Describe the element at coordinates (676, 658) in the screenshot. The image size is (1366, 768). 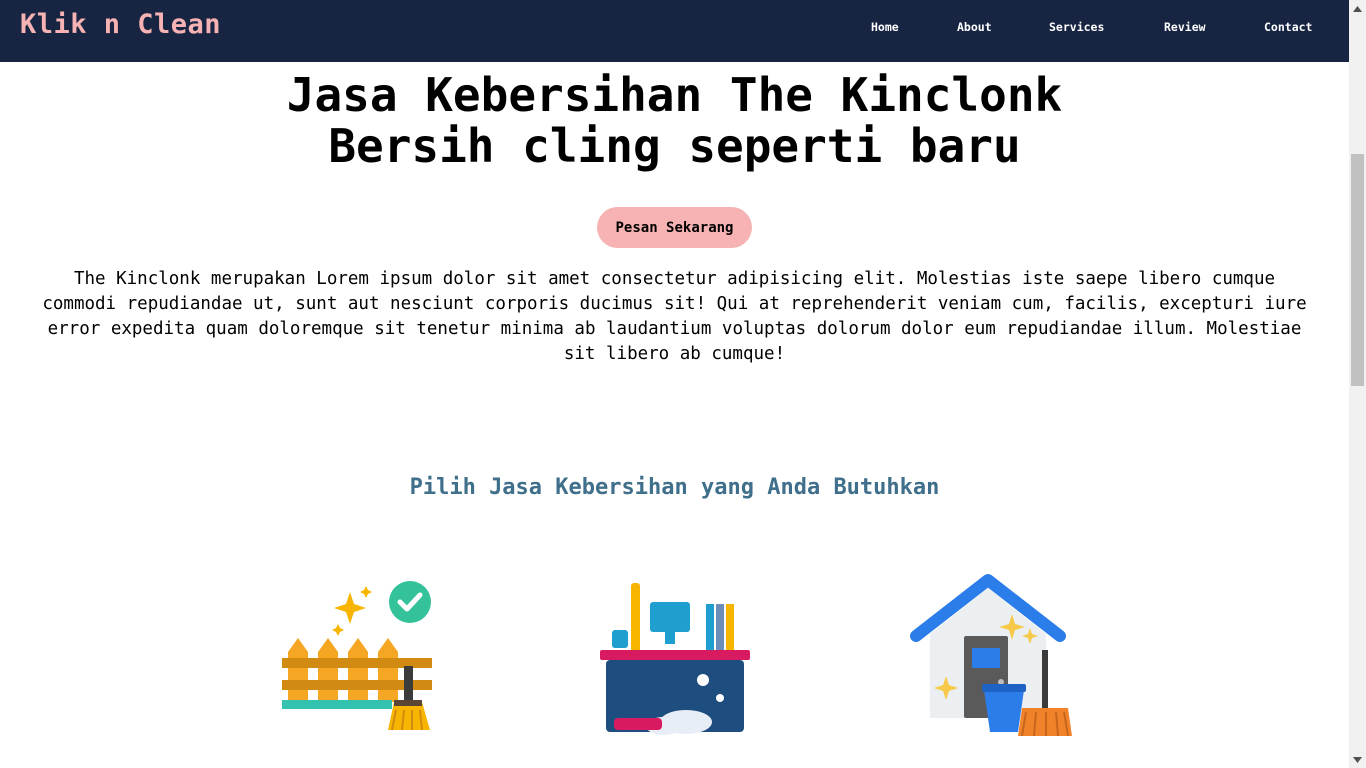
I see `office-cleaning-icon` at that location.